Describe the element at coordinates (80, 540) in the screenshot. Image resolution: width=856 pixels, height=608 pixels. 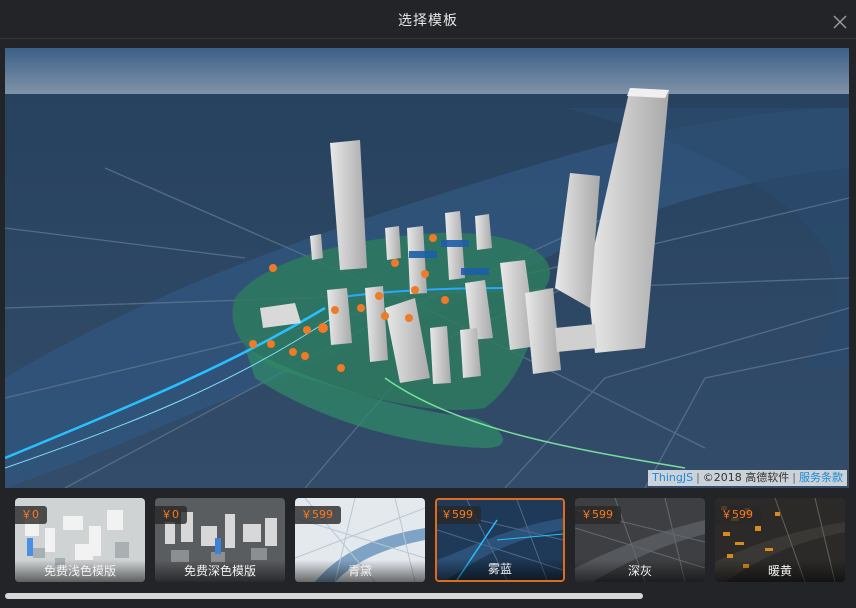
I see `template-thumb-light-free: ￥0 免费浅色模版` at that location.